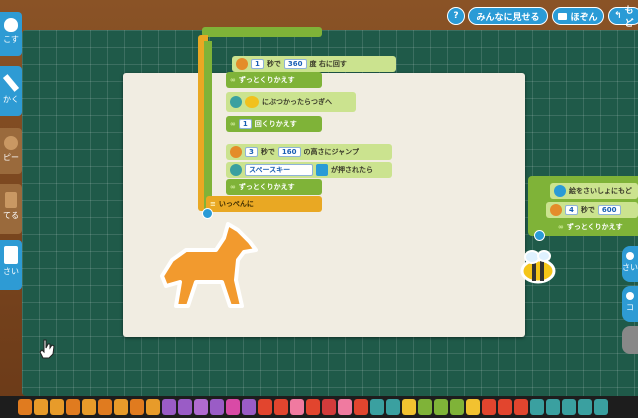 This screenshot has height=418, width=638. Describe the element at coordinates (11, 91) in the screenshot. I see `left-tool-pencil: かく` at that location.